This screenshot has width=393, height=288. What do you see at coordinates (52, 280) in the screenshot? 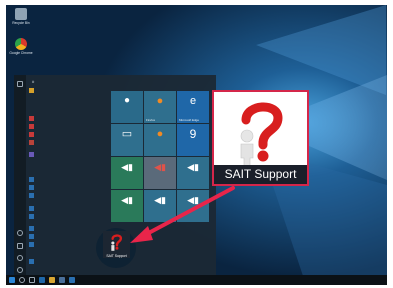
I see `file-explorer-icon` at bounding box center [52, 280].